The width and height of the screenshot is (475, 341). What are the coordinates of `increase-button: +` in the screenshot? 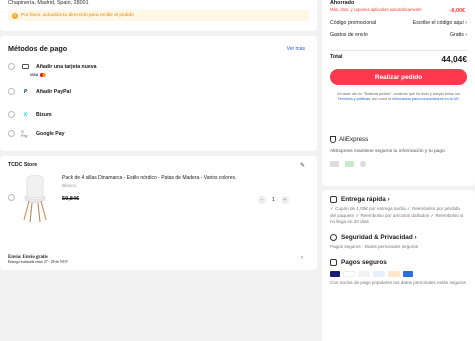 It's located at (284, 200).